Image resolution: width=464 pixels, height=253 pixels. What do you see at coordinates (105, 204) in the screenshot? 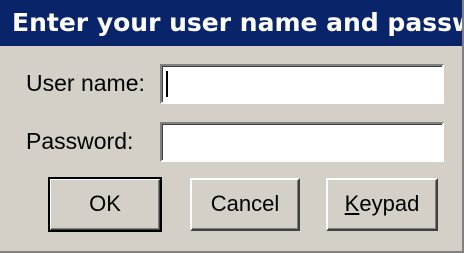
I see `ok-button: OK` at bounding box center [105, 204].